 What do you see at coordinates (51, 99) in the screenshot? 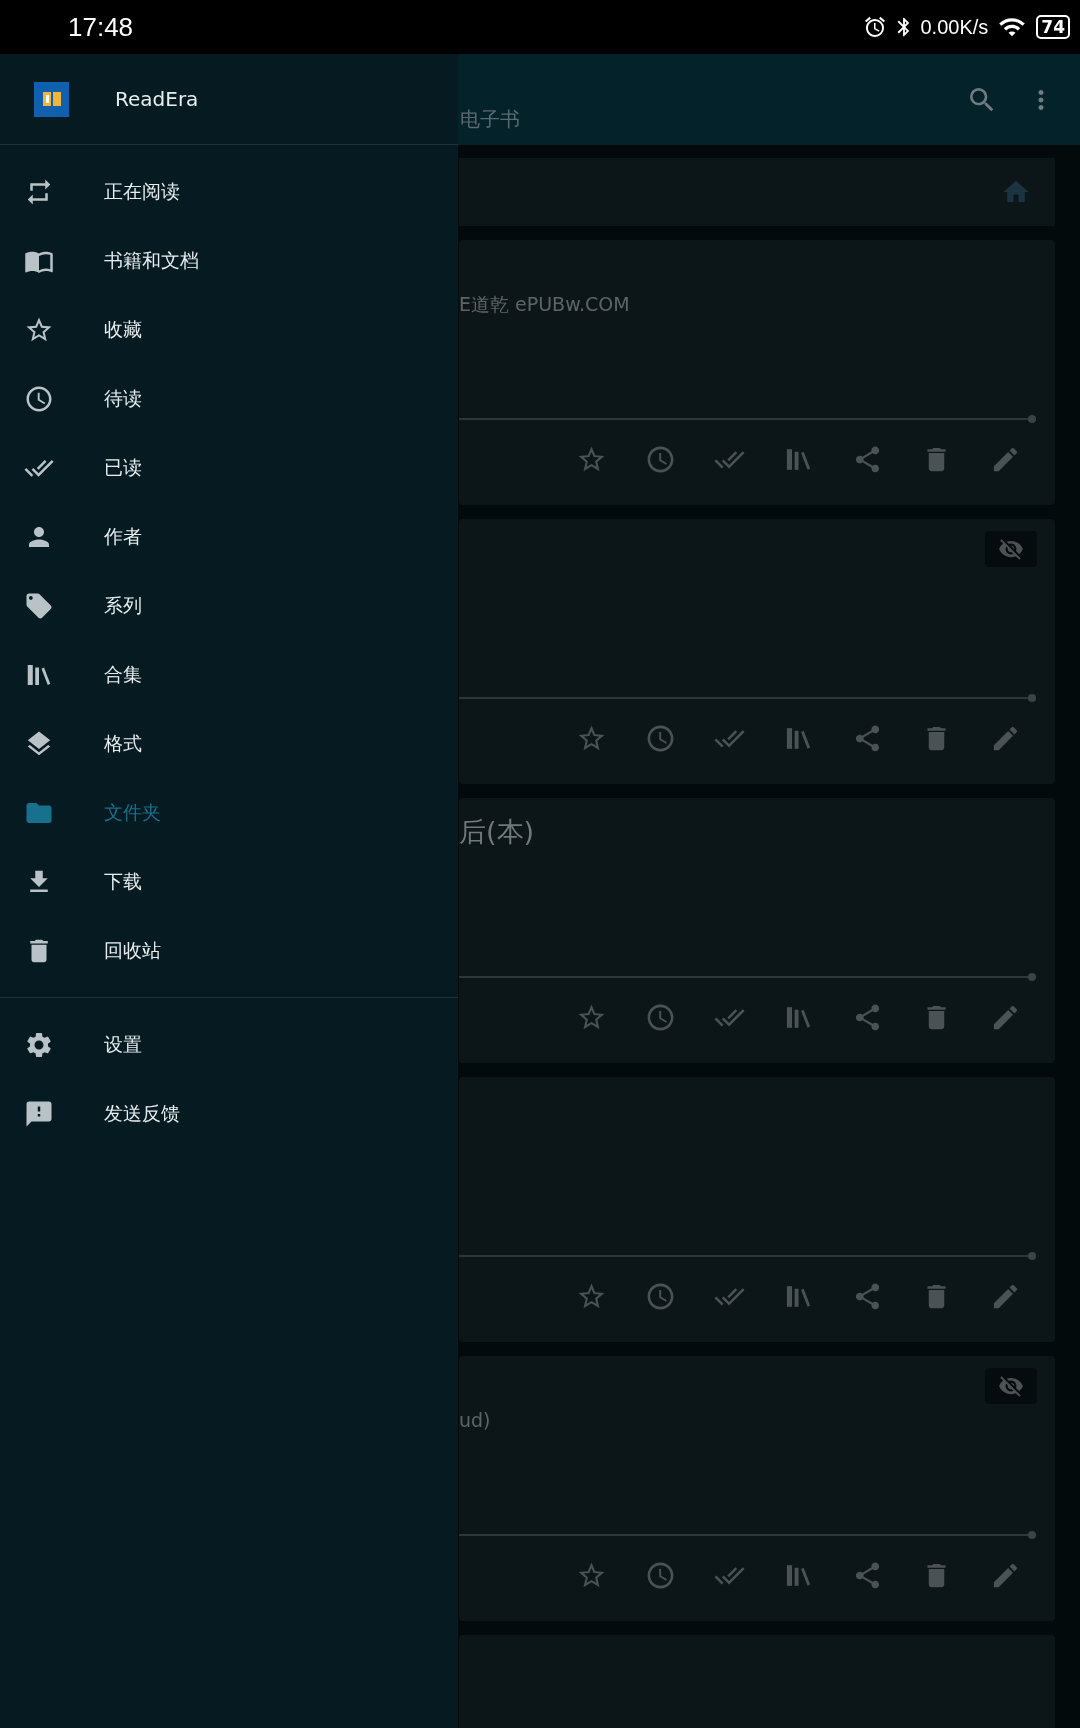
I see `app-logo` at bounding box center [51, 99].